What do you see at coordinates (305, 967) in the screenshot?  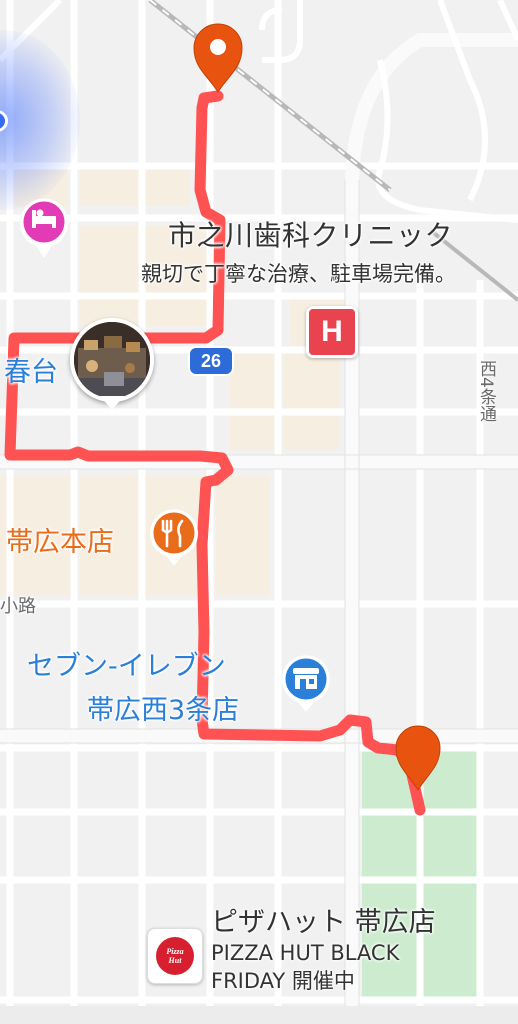 I see `pizza-hut-promo: PIZZA HUT BLACK FRIDAY 開催中` at bounding box center [305, 967].